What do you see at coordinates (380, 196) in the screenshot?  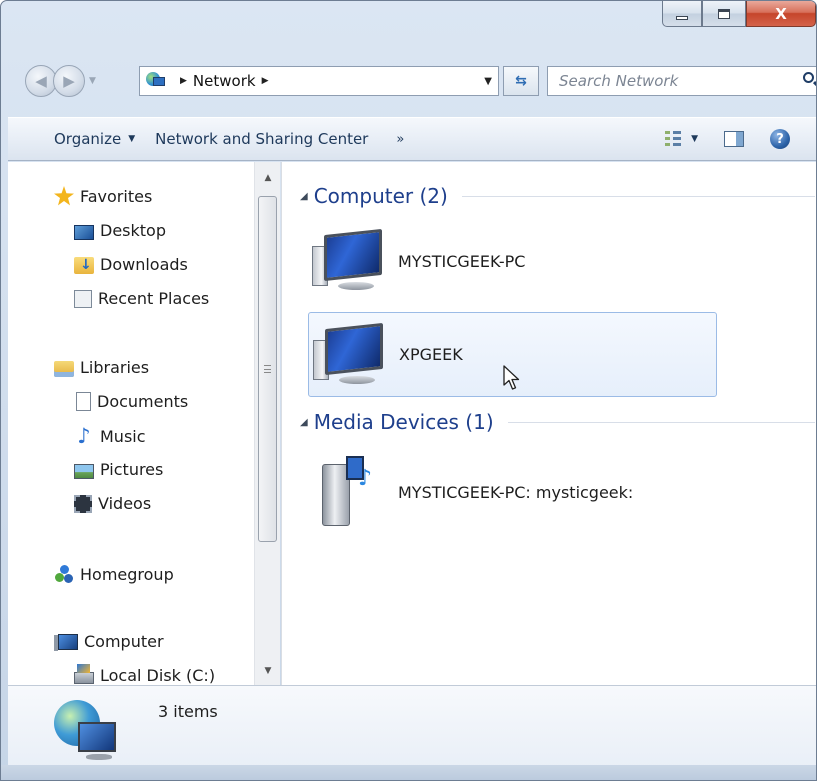 I see `group-title: Computer (2)` at bounding box center [380, 196].